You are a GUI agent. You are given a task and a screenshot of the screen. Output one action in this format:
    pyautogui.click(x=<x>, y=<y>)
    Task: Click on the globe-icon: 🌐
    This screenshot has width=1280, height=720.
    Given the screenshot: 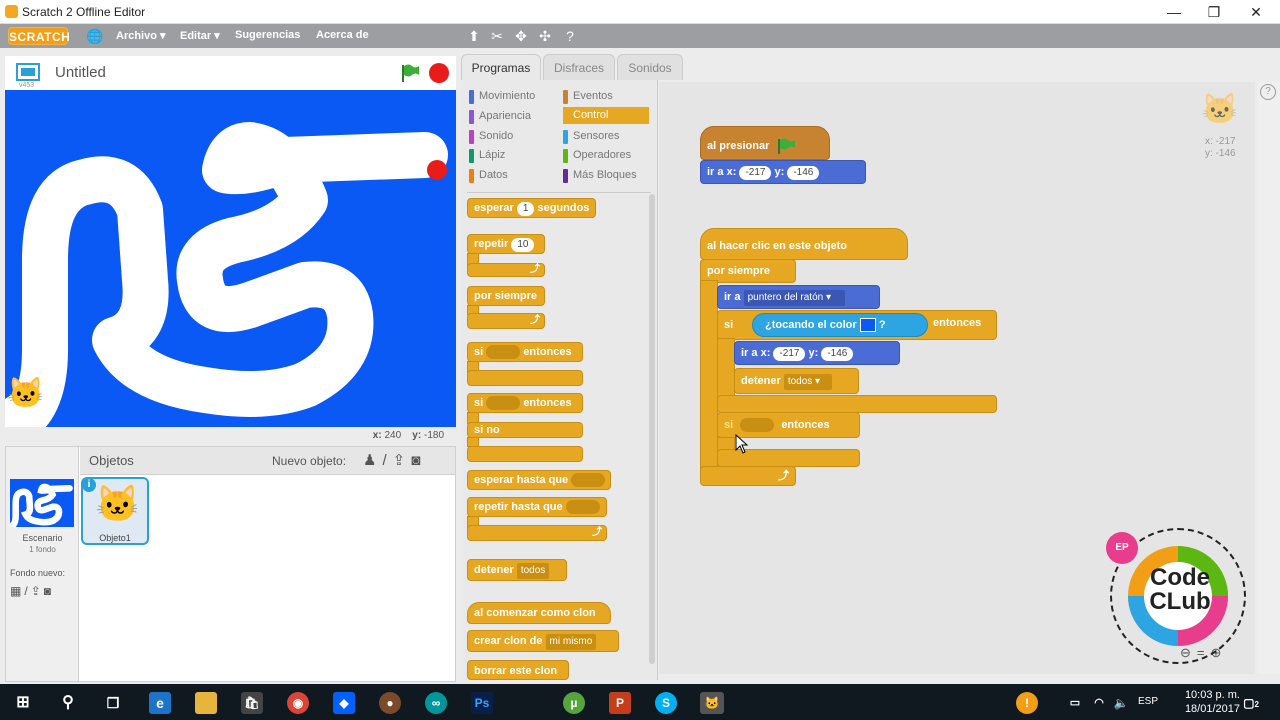 What is the action you would take?
    pyautogui.click(x=95, y=36)
    